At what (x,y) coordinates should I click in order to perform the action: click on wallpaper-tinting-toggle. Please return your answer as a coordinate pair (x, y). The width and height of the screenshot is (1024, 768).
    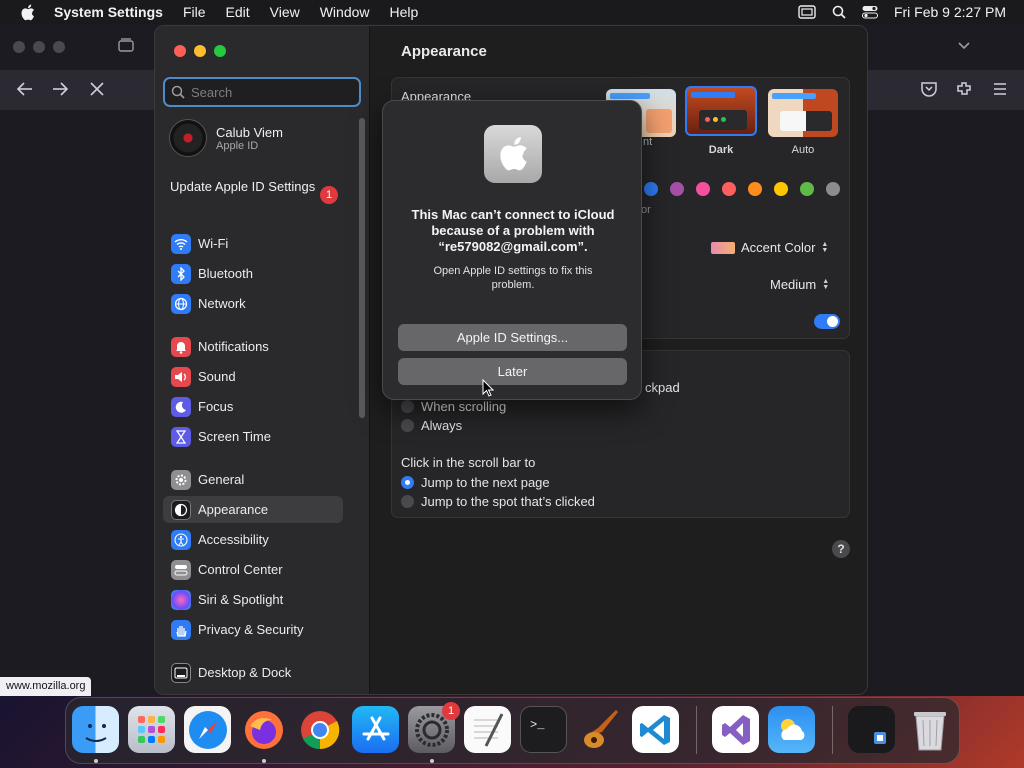
    Looking at the image, I should click on (827, 321).